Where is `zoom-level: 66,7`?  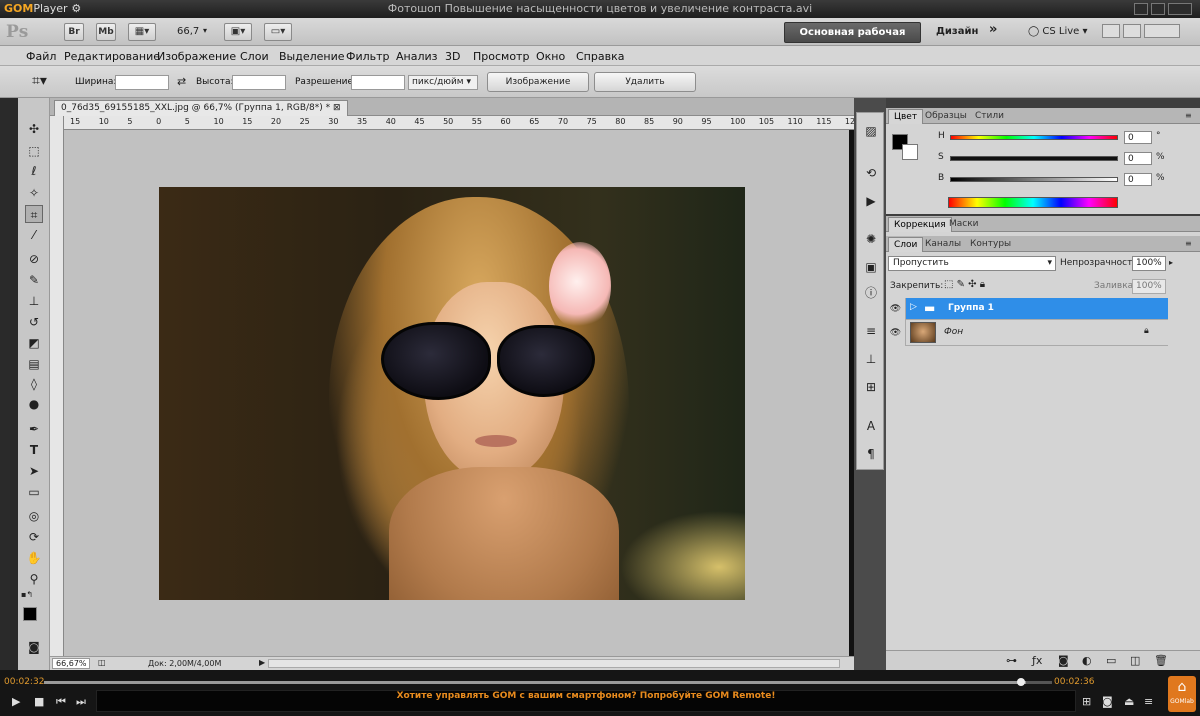 zoom-level: 66,7 is located at coordinates (188, 31).